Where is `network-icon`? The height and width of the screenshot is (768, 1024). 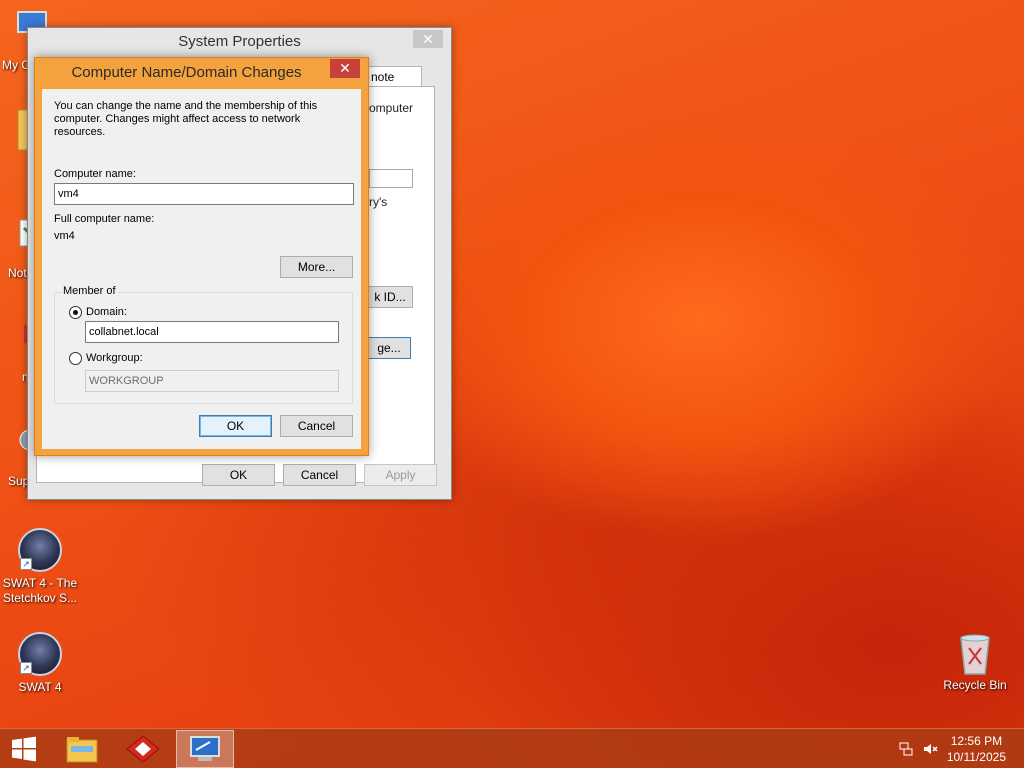 network-icon is located at coordinates (906, 749).